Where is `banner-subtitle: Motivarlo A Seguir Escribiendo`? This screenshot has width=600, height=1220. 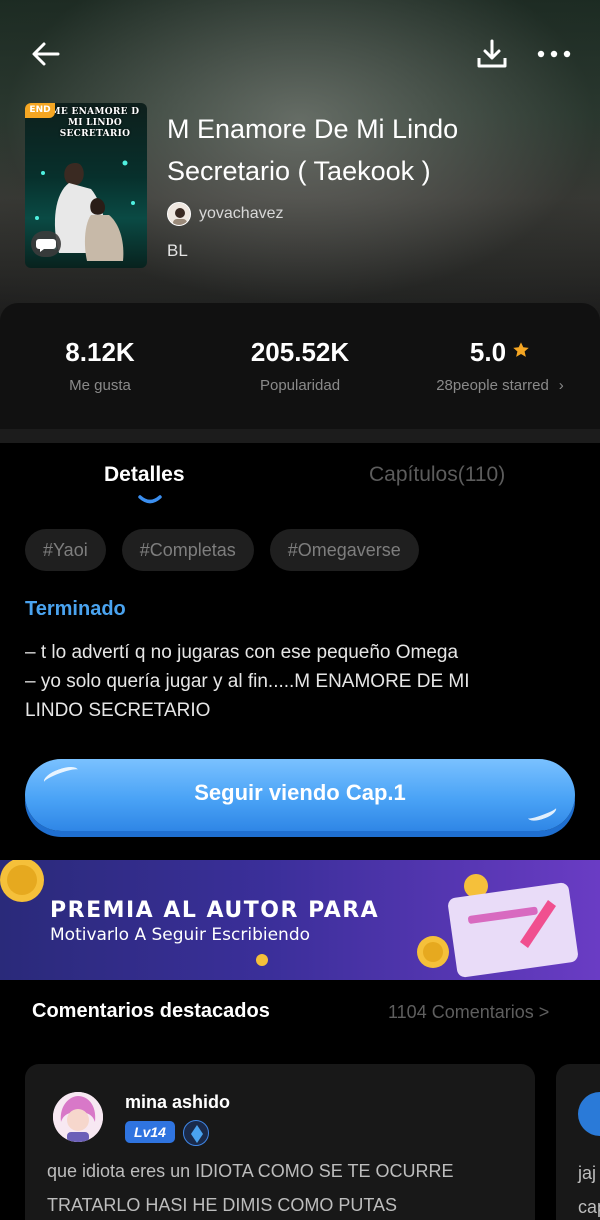
banner-subtitle: Motivarlo A Seguir Escribiendo is located at coordinates (180, 935).